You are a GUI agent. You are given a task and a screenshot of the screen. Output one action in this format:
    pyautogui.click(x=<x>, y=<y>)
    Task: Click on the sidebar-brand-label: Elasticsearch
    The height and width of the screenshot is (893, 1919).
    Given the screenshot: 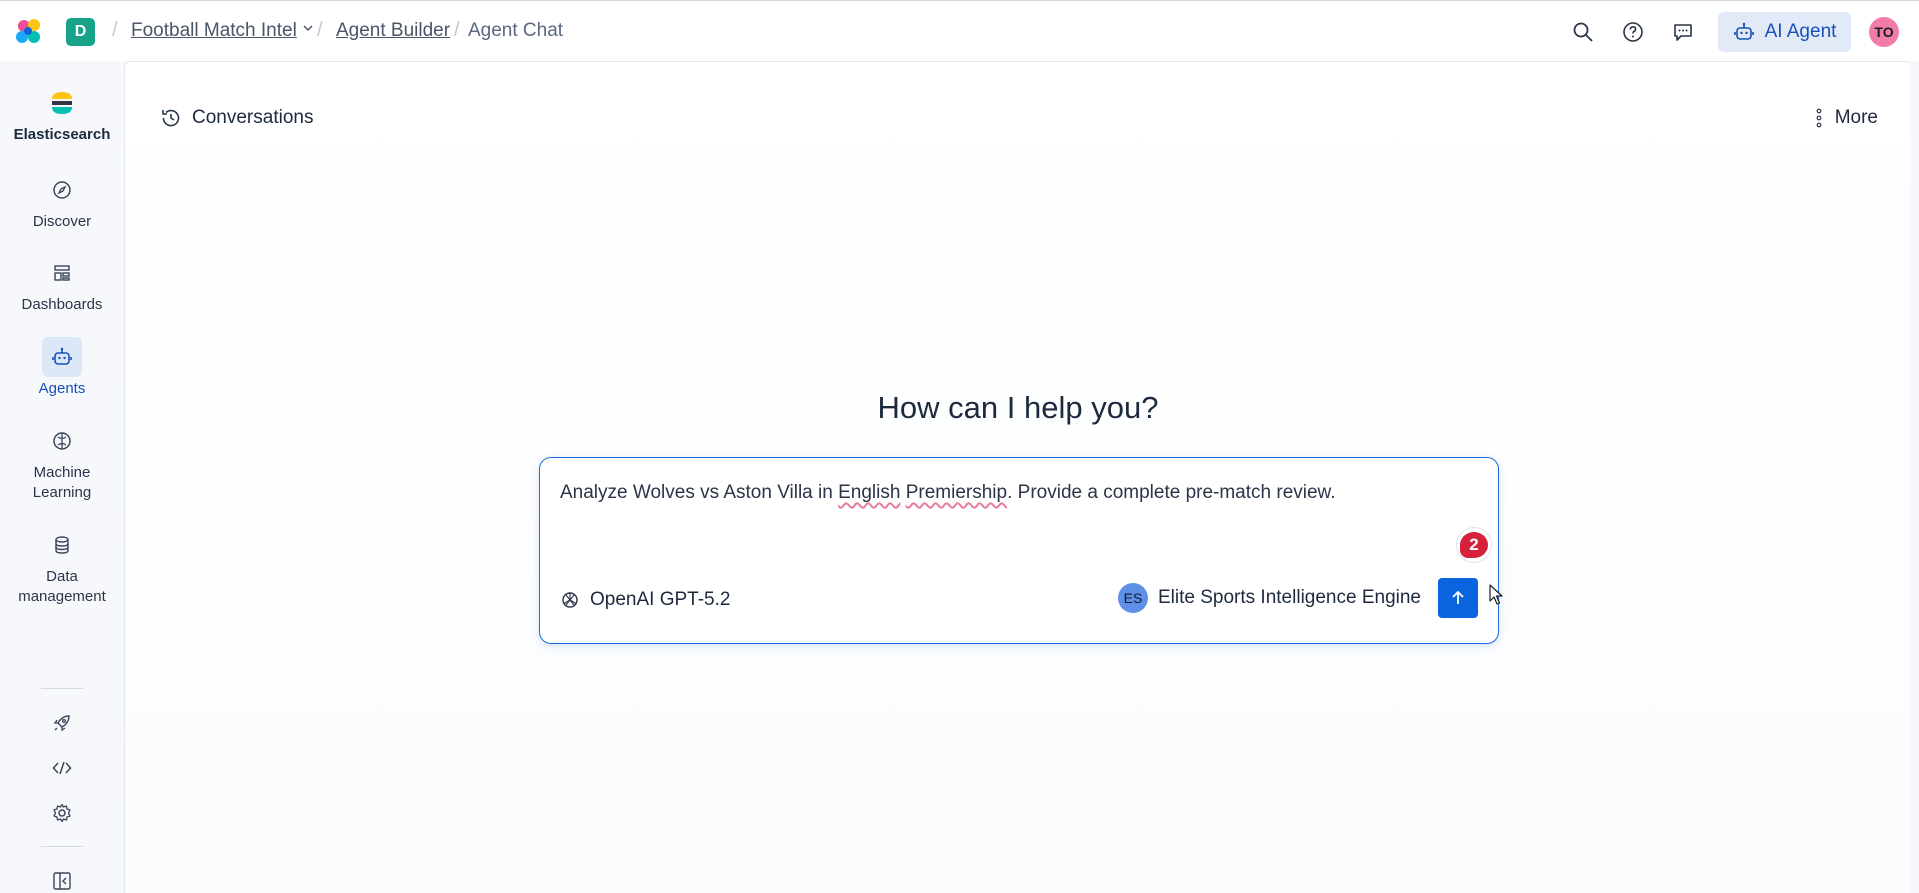 What is the action you would take?
    pyautogui.click(x=62, y=134)
    